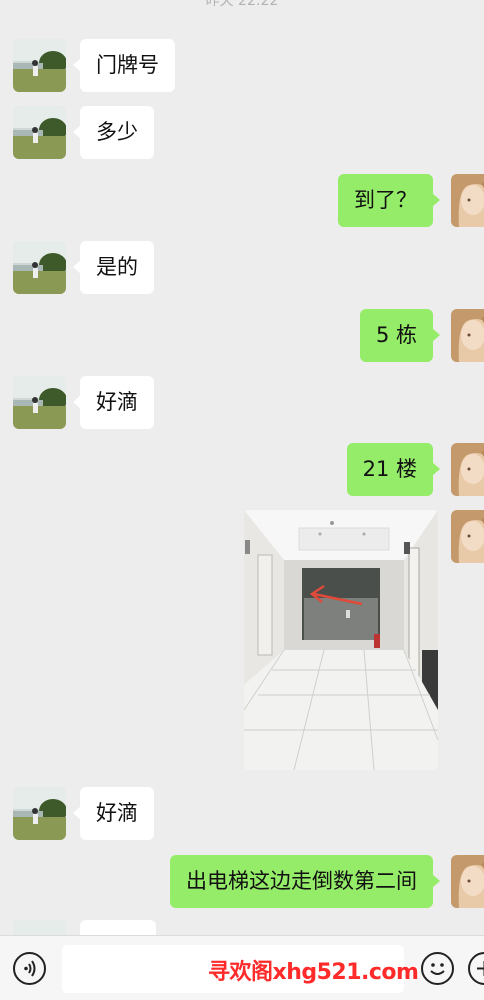  What do you see at coordinates (313, 972) in the screenshot?
I see `watermark-text: 寻欢阁xhg521.com` at bounding box center [313, 972].